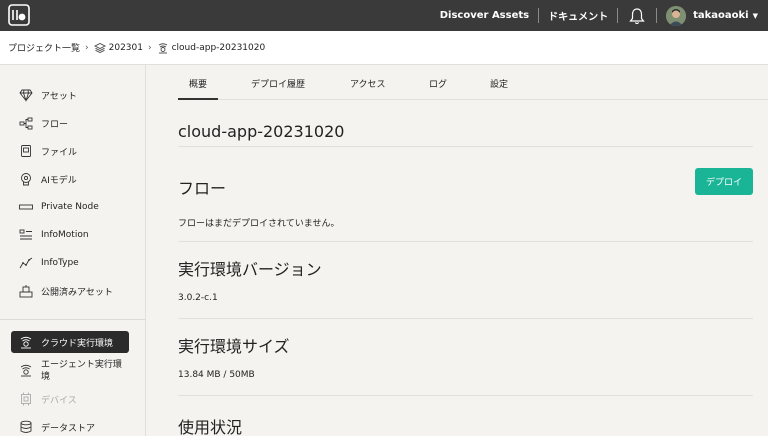  What do you see at coordinates (755, 16) in the screenshot?
I see `chevron-down-icon: ▼` at bounding box center [755, 16].